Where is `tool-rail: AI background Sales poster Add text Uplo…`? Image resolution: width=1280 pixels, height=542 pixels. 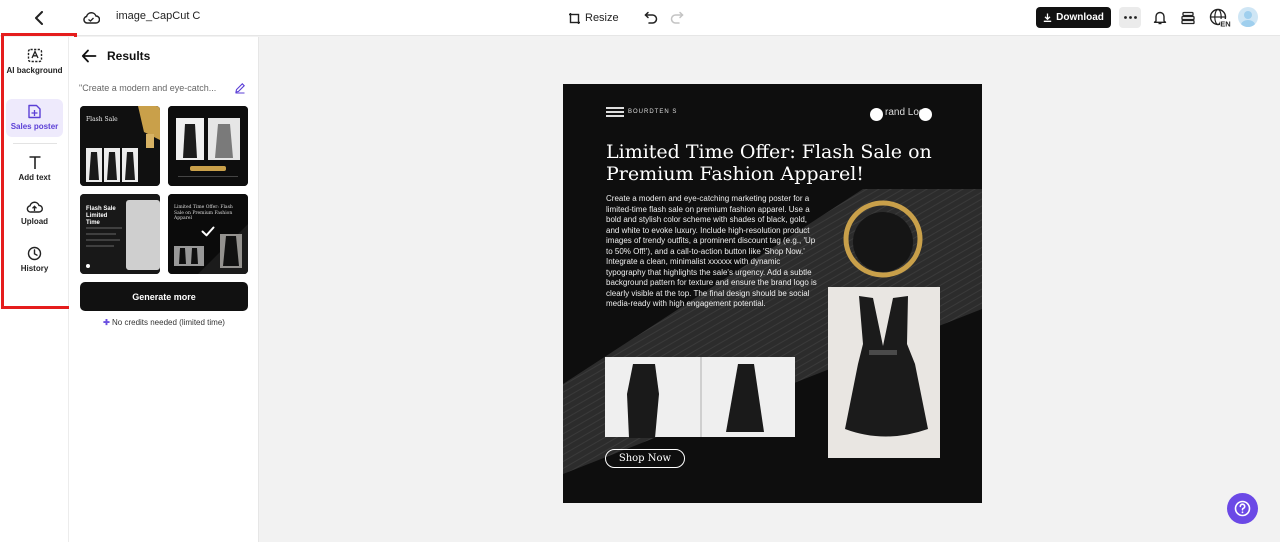 tool-rail: AI background Sales poster Add text Uplo… is located at coordinates (34, 289).